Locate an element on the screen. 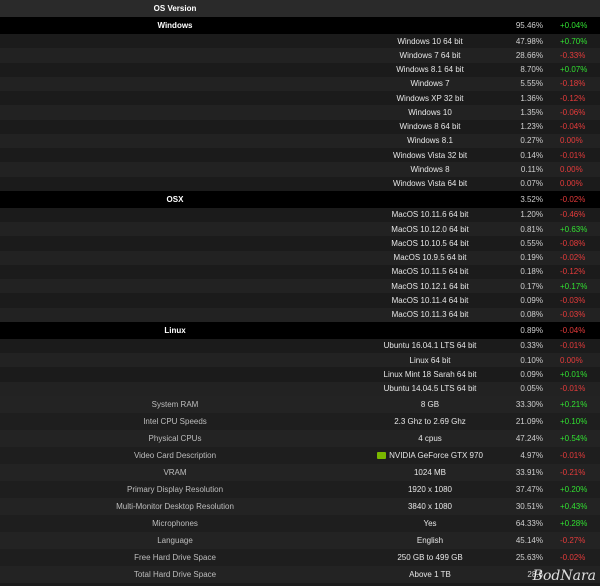 The image size is (600, 586). os-name: Ubuntu 16.04.1 LTS 64 bit is located at coordinates (430, 346).